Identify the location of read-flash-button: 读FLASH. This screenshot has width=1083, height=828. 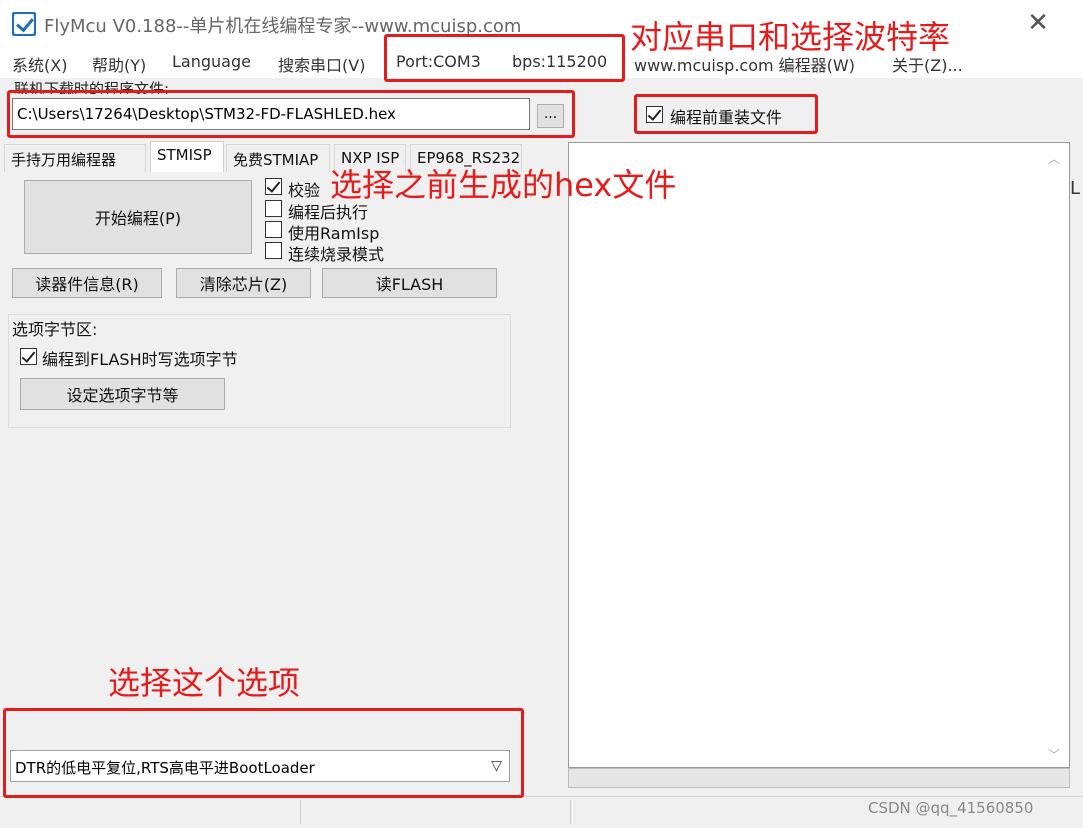
(409, 283).